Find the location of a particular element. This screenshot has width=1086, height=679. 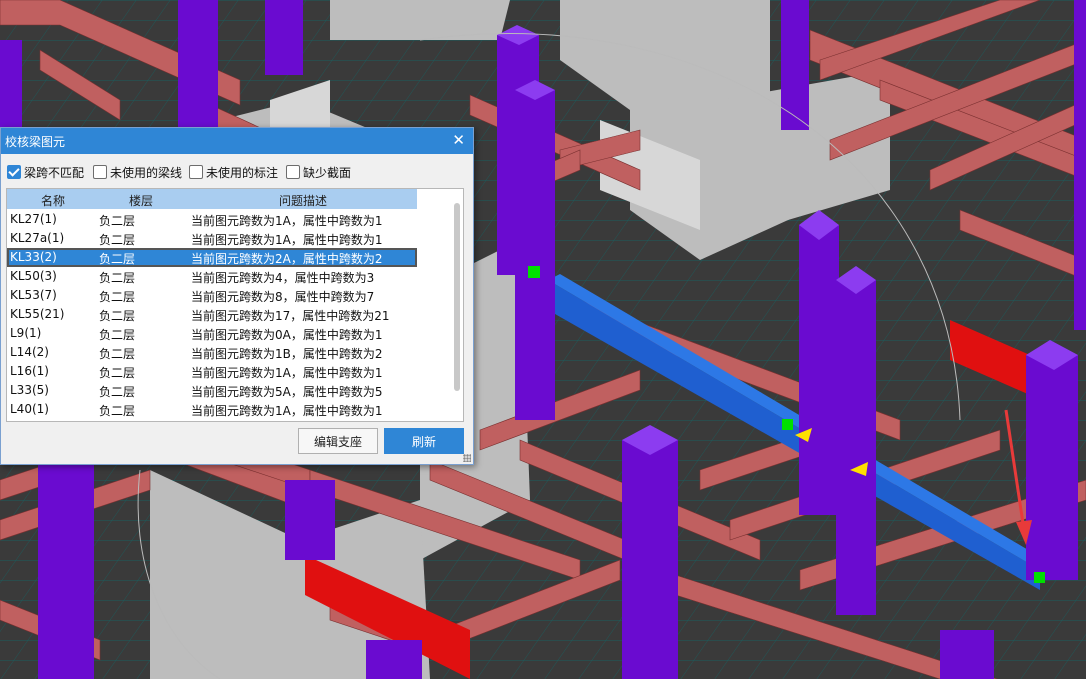

list-row: L40(1) 负二层 当前图元跨数为1A，属性中跨数为1 is located at coordinates (212, 409).